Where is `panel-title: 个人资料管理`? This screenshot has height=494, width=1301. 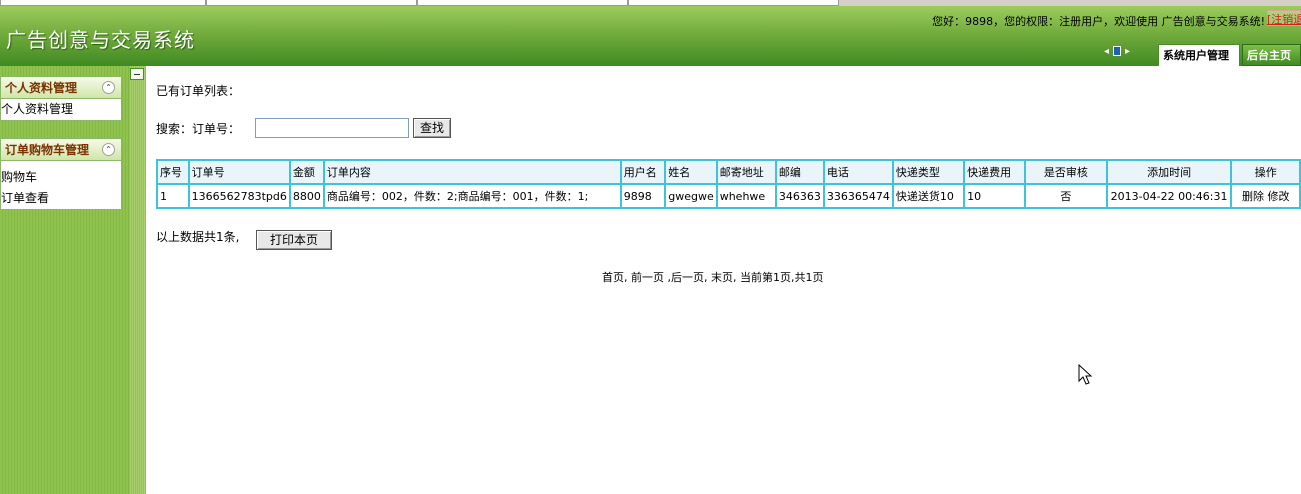 panel-title: 个人资料管理 is located at coordinates (41, 88).